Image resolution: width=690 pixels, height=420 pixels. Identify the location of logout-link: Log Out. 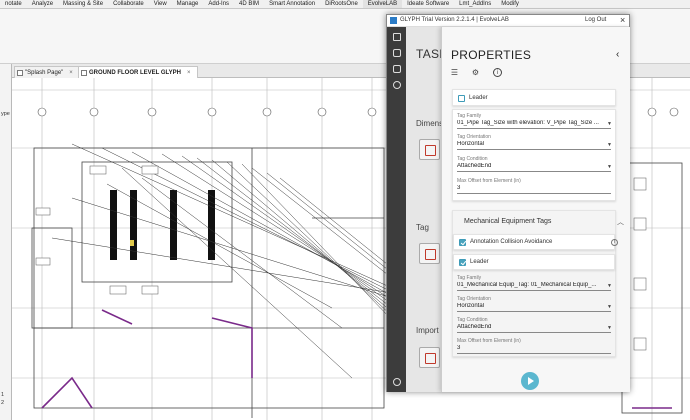
(595, 20).